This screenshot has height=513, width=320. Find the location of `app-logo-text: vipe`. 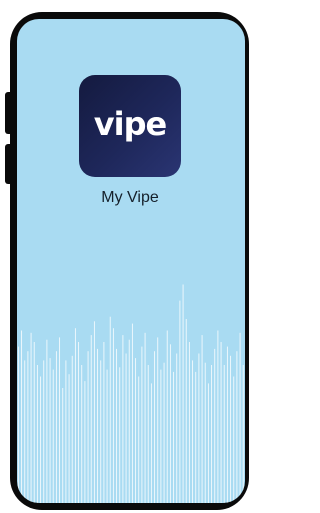

app-logo-text: vipe is located at coordinates (130, 124).